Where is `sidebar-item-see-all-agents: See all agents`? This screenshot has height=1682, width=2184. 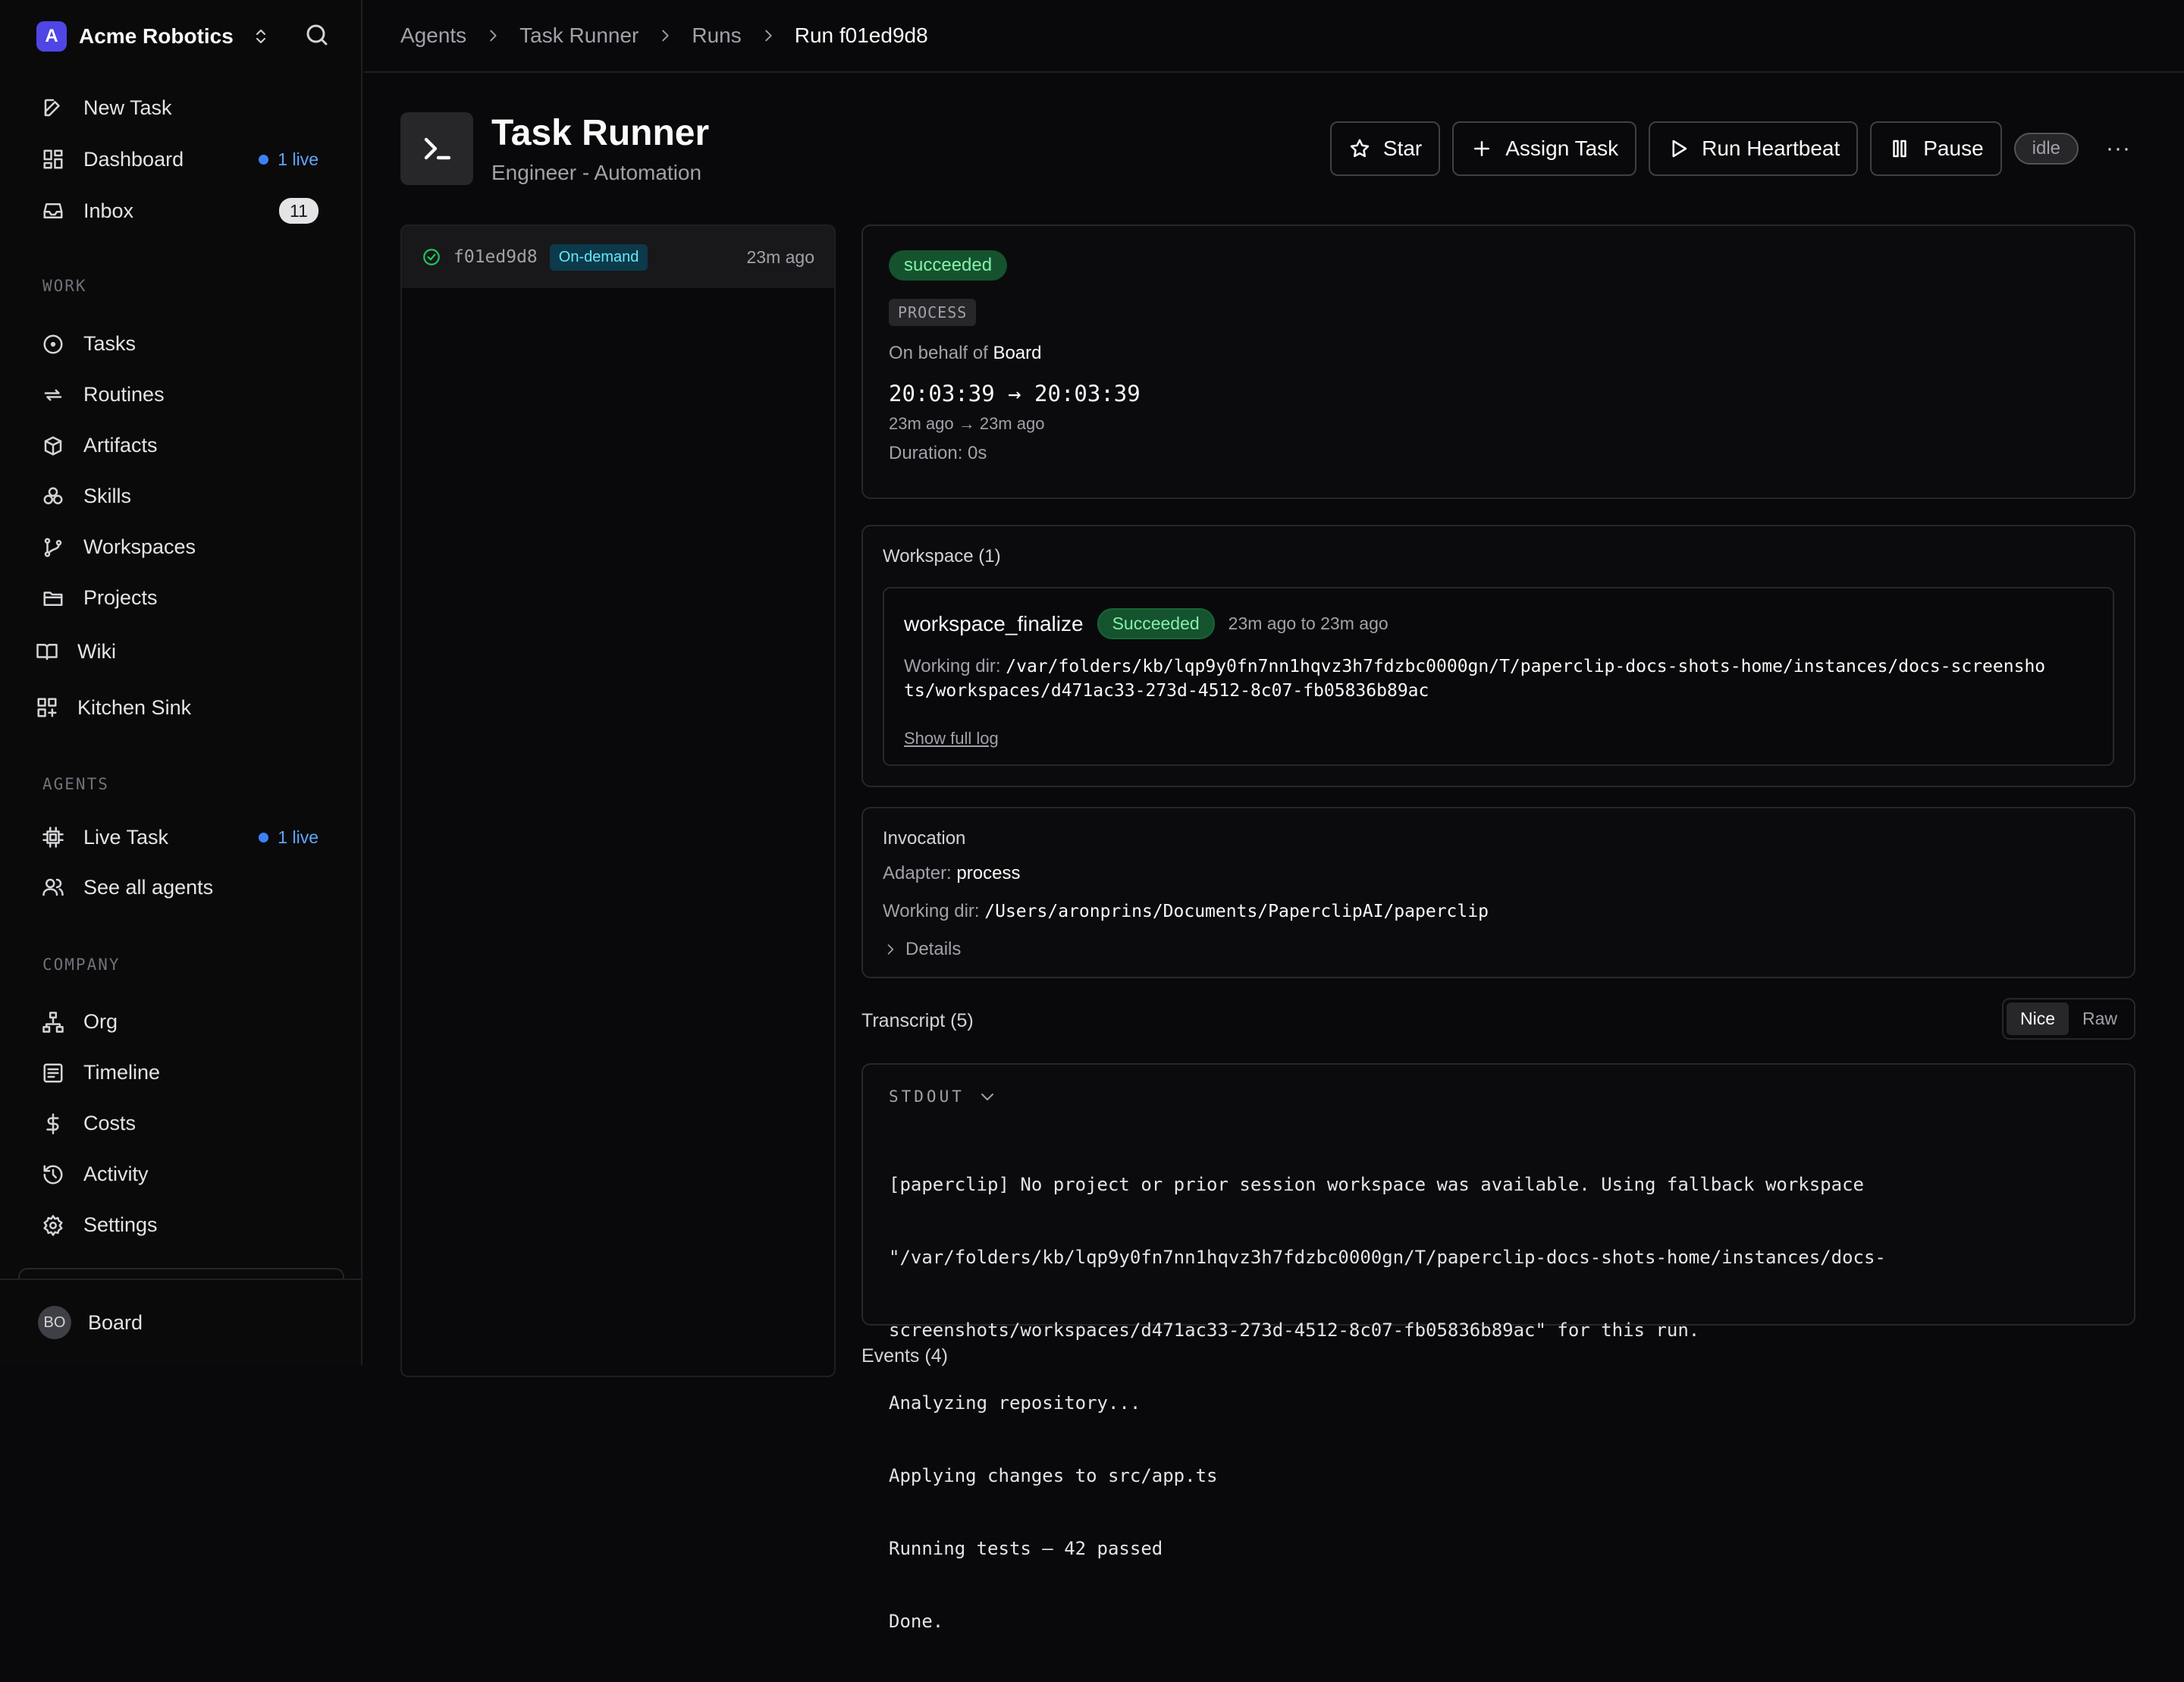 sidebar-item-see-all-agents: See all agents is located at coordinates (185, 887).